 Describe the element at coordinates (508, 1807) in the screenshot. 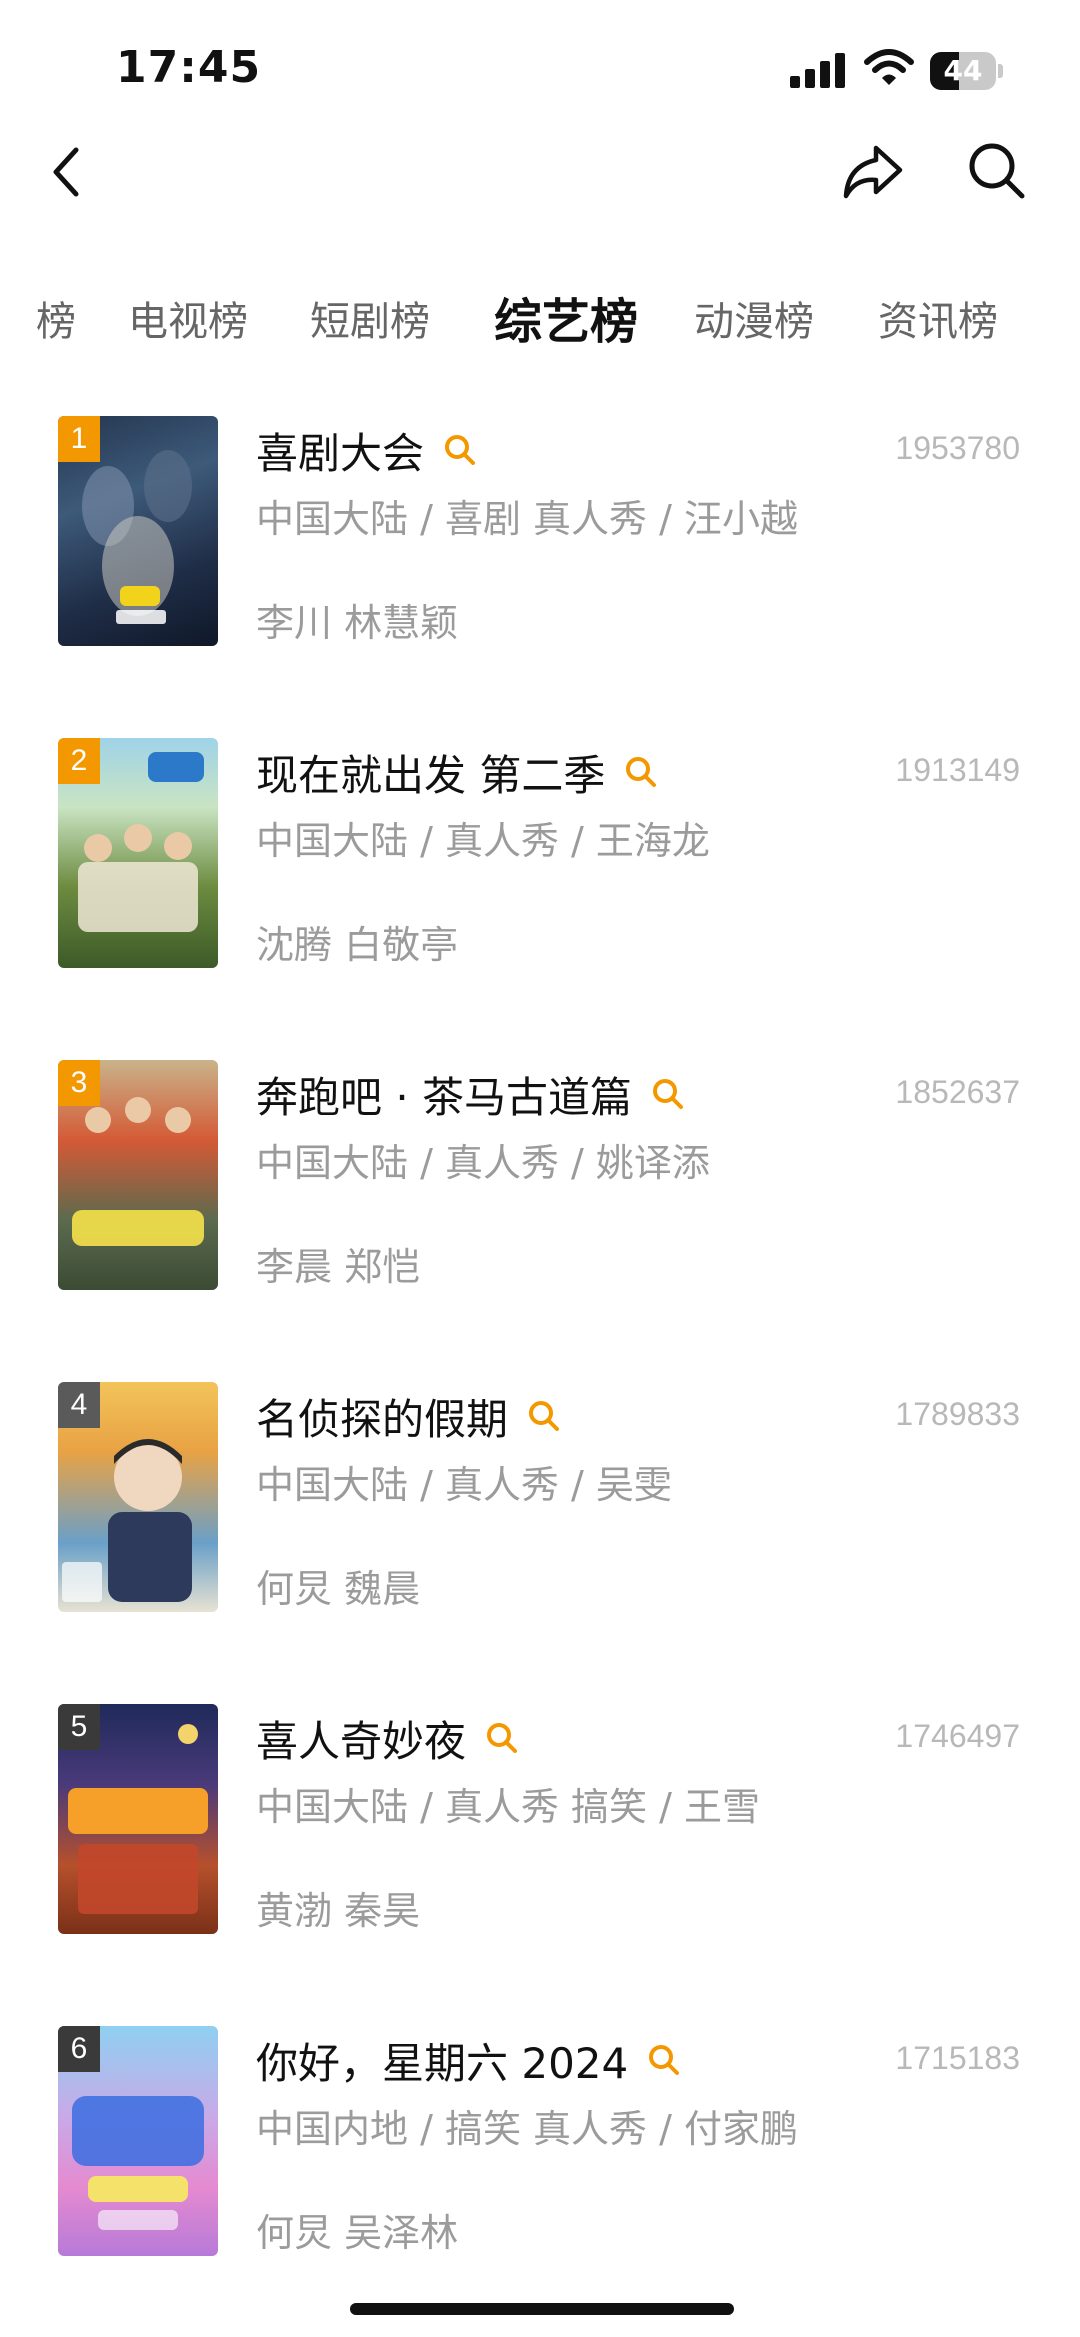

I see `item-meta: 中国大陆 / 真人秀 搞笑 / 王雪` at that location.